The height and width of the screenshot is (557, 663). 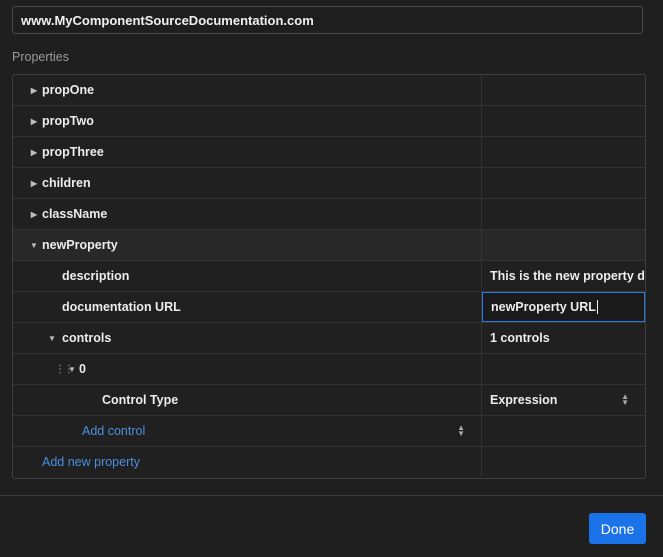 What do you see at coordinates (68, 90) in the screenshot?
I see `property-name: propOne` at bounding box center [68, 90].